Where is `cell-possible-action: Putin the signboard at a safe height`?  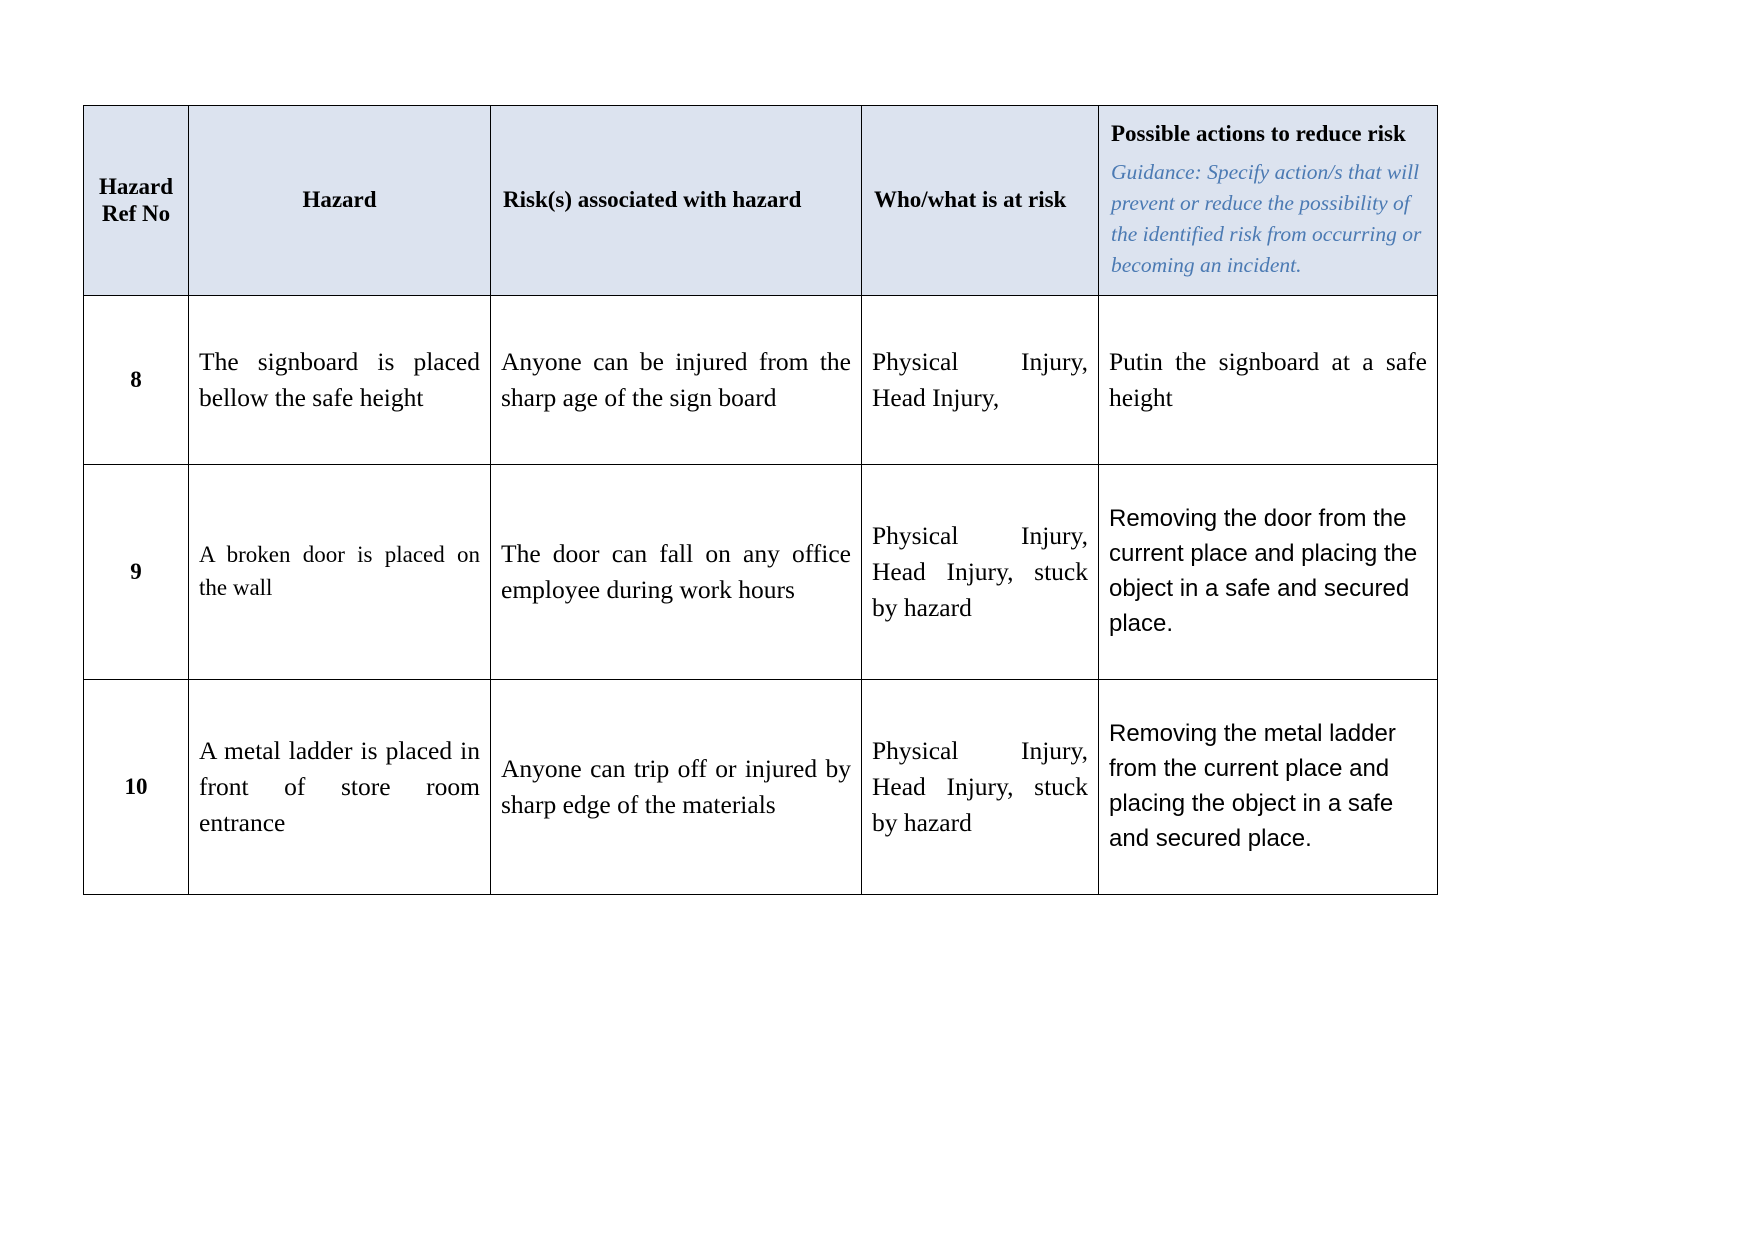 cell-possible-action: Putin the signboard at a safe height is located at coordinates (1268, 380).